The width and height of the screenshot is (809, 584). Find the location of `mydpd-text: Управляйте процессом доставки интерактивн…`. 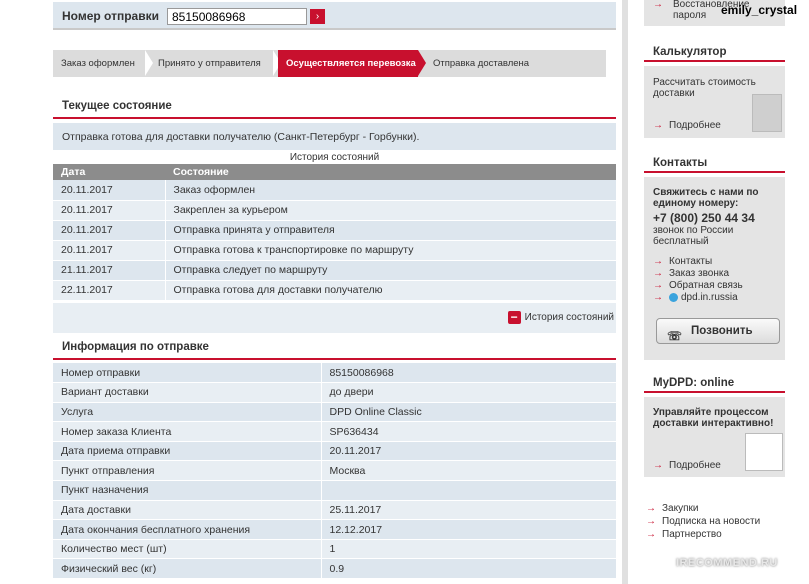

mydpd-text: Управляйте процессом доставки интерактивн… is located at coordinates (713, 418).